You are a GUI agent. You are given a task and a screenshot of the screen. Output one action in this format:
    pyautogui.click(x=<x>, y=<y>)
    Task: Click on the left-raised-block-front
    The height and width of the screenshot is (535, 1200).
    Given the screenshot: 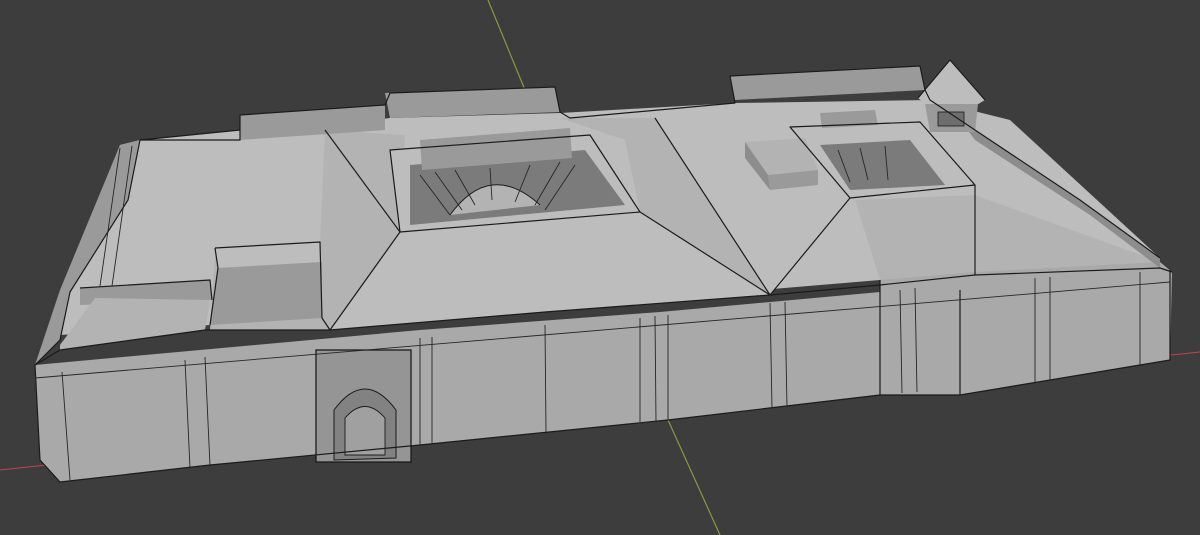 What is the action you would take?
    pyautogui.click(x=266, y=293)
    